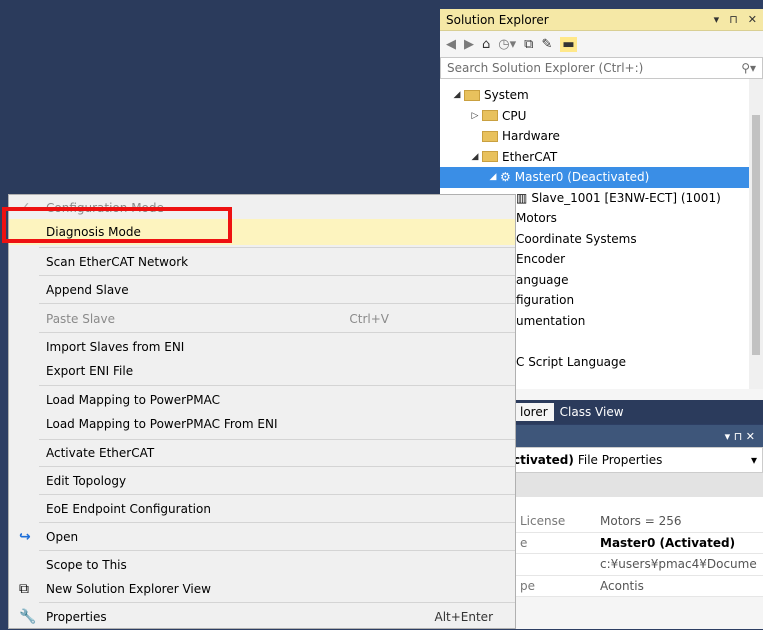  What do you see at coordinates (536, 218) in the screenshot?
I see `tree-item-label: Motors` at bounding box center [536, 218].